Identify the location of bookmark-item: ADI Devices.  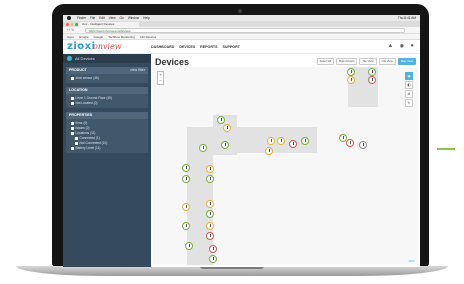
(148, 36).